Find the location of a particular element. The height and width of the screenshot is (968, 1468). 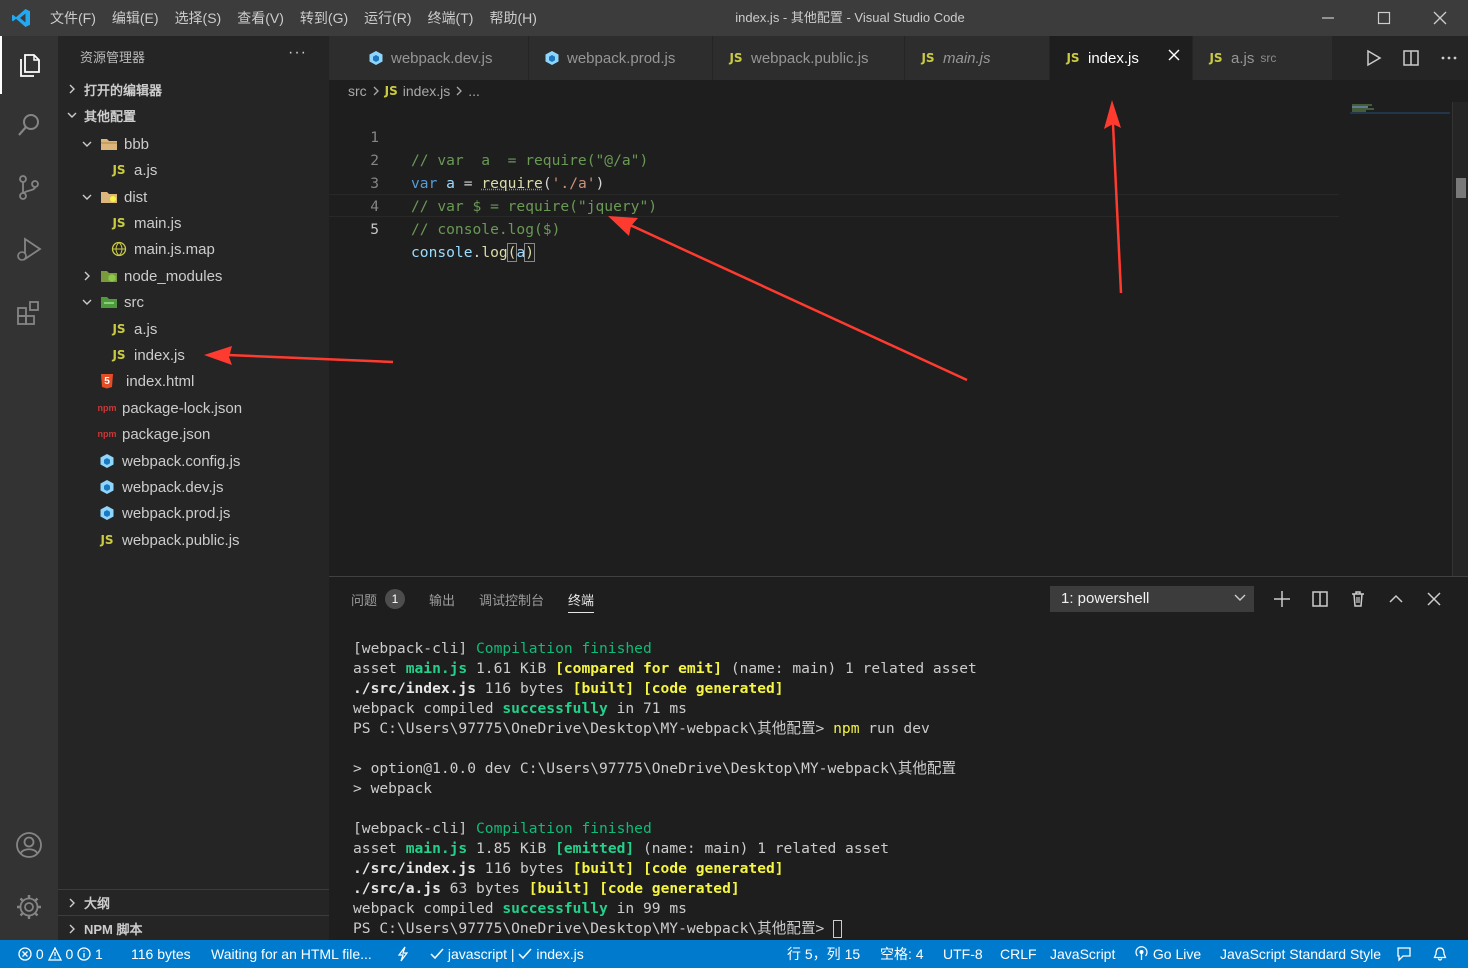

menu-go: 转到(G) is located at coordinates (324, 18).